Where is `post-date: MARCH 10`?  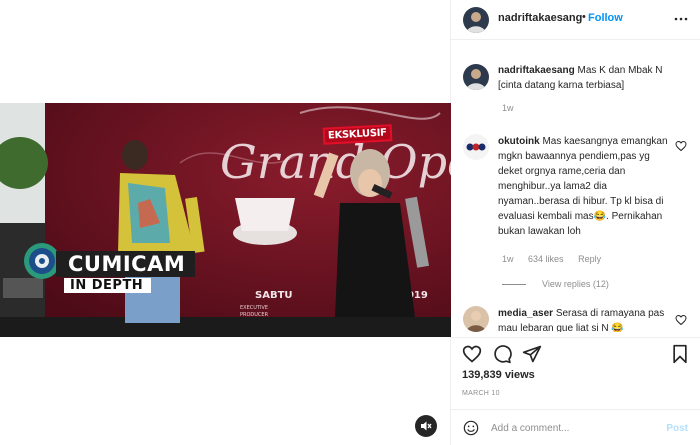 post-date: MARCH 10 is located at coordinates (481, 393).